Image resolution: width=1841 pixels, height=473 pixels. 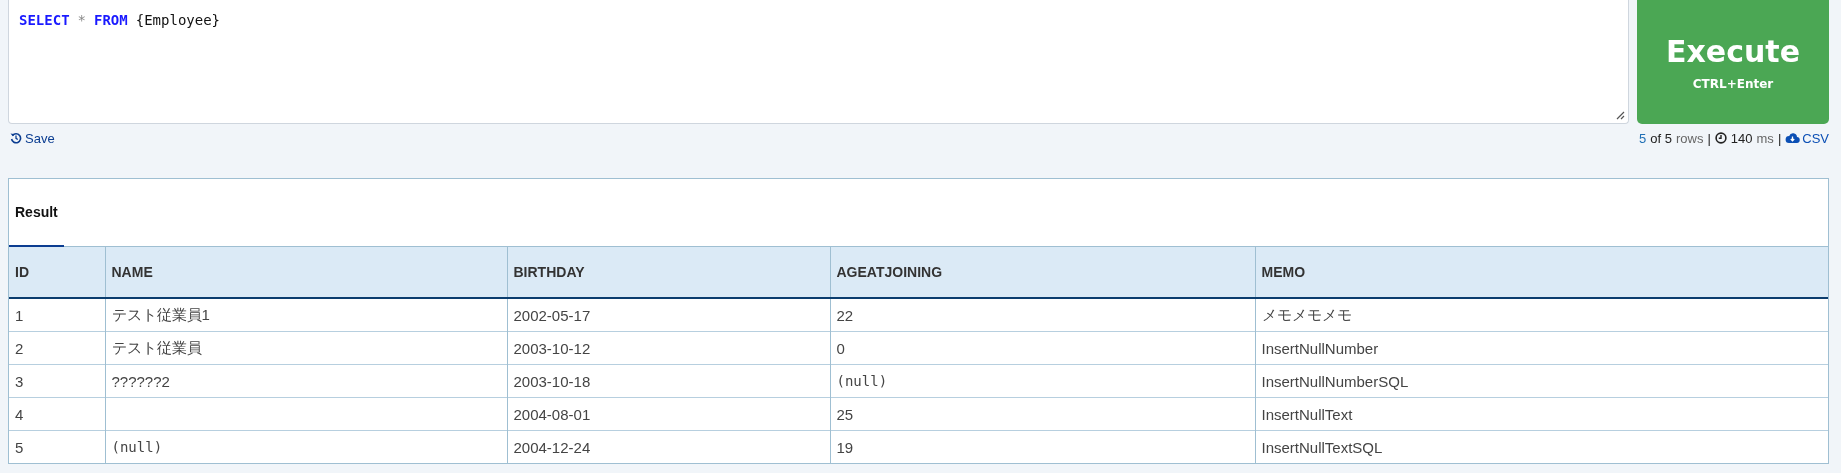 What do you see at coordinates (44, 20) in the screenshot?
I see `sql-token: SELECT` at bounding box center [44, 20].